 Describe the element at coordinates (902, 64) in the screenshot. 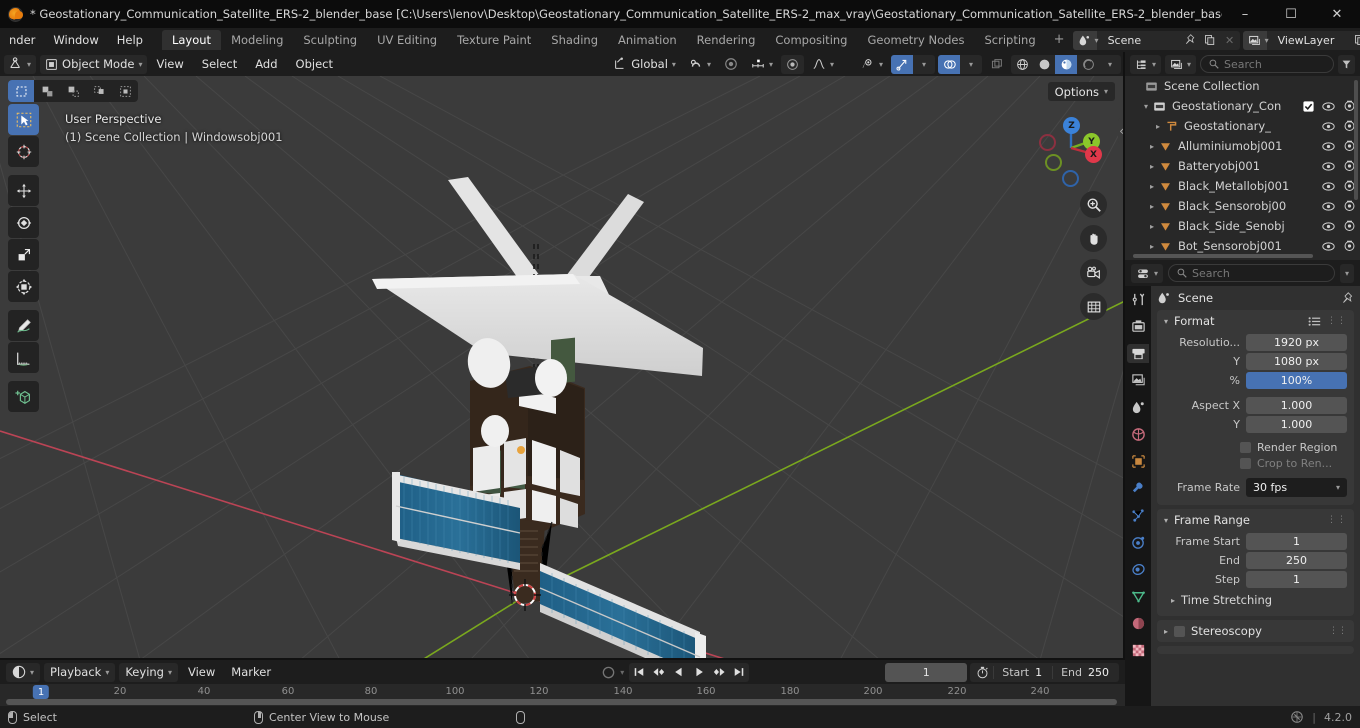

I see `show-gizmo-icon` at that location.